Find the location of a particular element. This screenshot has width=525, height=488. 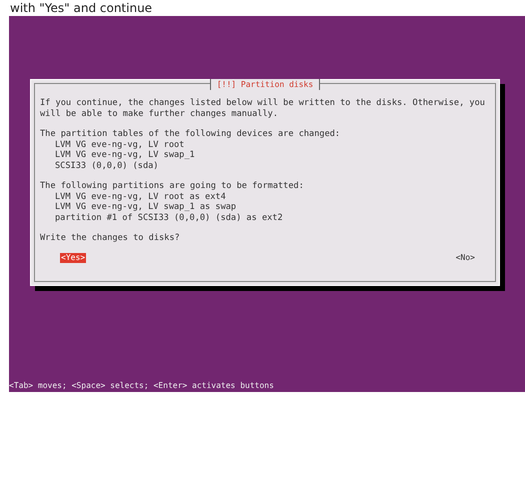

list-item: LVM VG eve-ng-vg, LV root as ext4 is located at coordinates (140, 197).